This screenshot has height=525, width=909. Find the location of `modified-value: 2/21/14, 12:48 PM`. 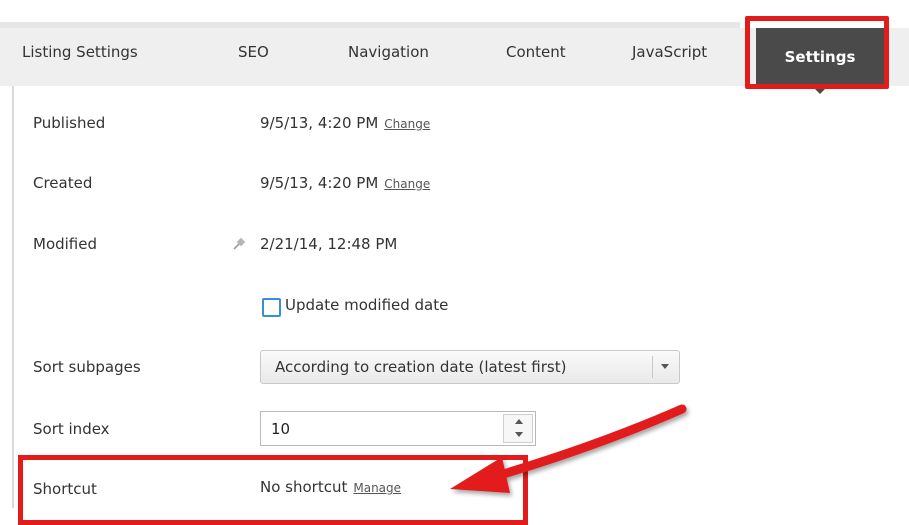

modified-value: 2/21/14, 12:48 PM is located at coordinates (329, 244).